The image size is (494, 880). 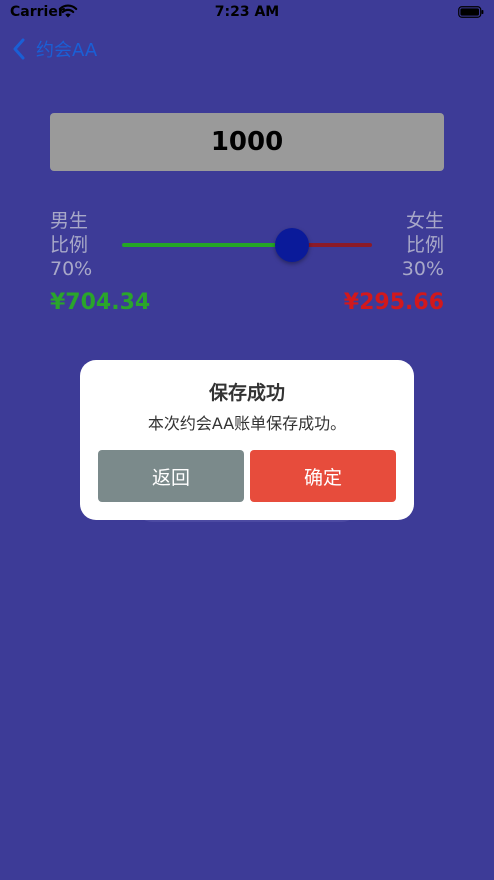 What do you see at coordinates (246, 393) in the screenshot?
I see `alert-title: 保存成功` at bounding box center [246, 393].